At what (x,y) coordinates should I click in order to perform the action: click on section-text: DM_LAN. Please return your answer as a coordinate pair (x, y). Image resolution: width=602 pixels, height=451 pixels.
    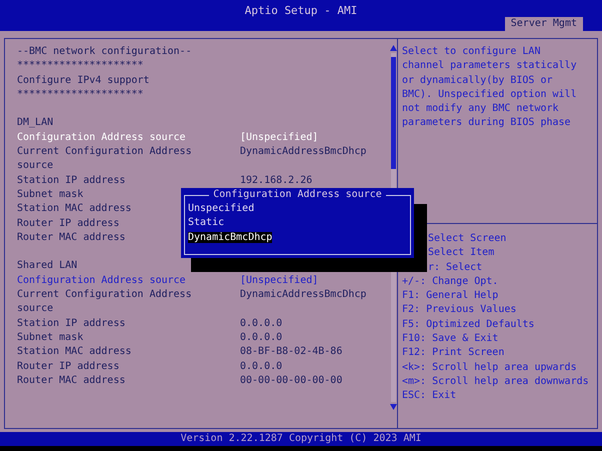
    Looking at the image, I should click on (35, 123).